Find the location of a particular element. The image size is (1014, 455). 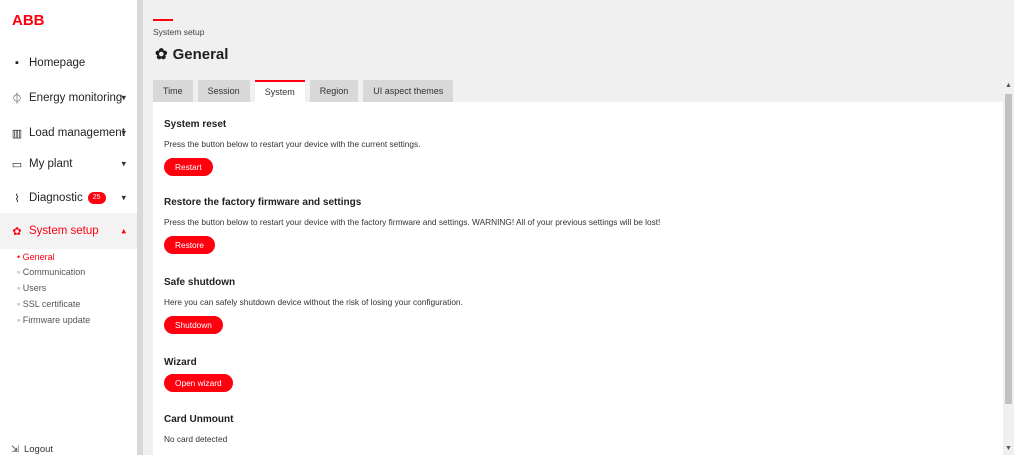

scrollbar: ▲ ▼ is located at coordinates (1008, 267).